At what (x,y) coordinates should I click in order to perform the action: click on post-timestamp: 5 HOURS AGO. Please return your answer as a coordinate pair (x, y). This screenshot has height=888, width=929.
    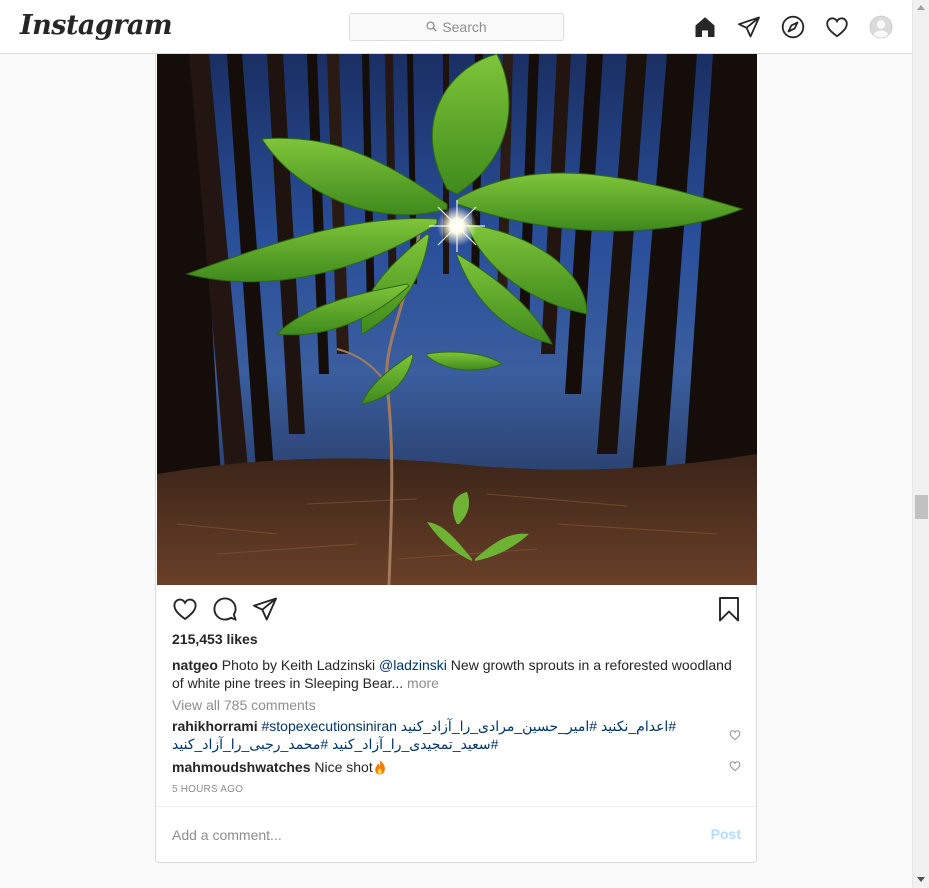
    Looking at the image, I should click on (207, 789).